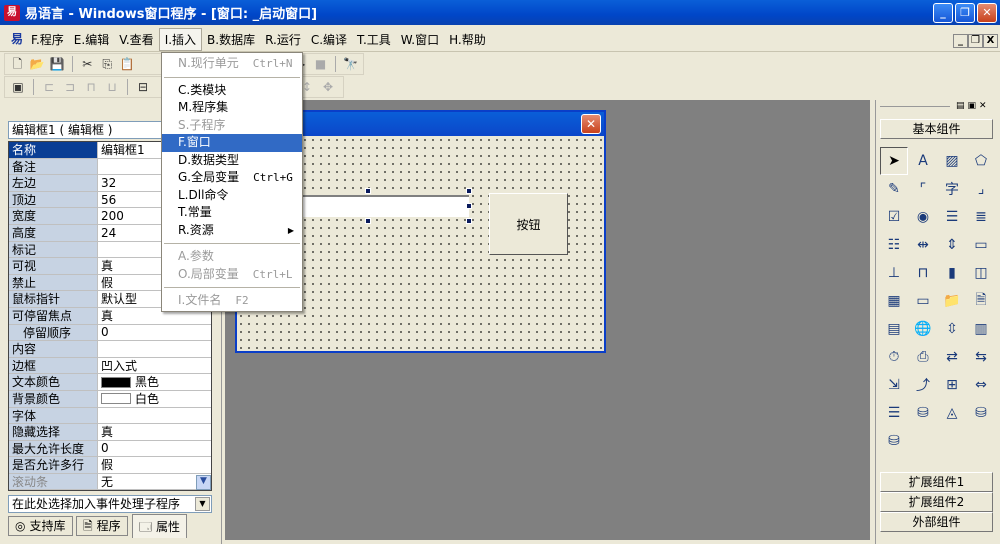  Describe the element at coordinates (374, 39) in the screenshot. I see `menu-tools: T.工具` at that location.